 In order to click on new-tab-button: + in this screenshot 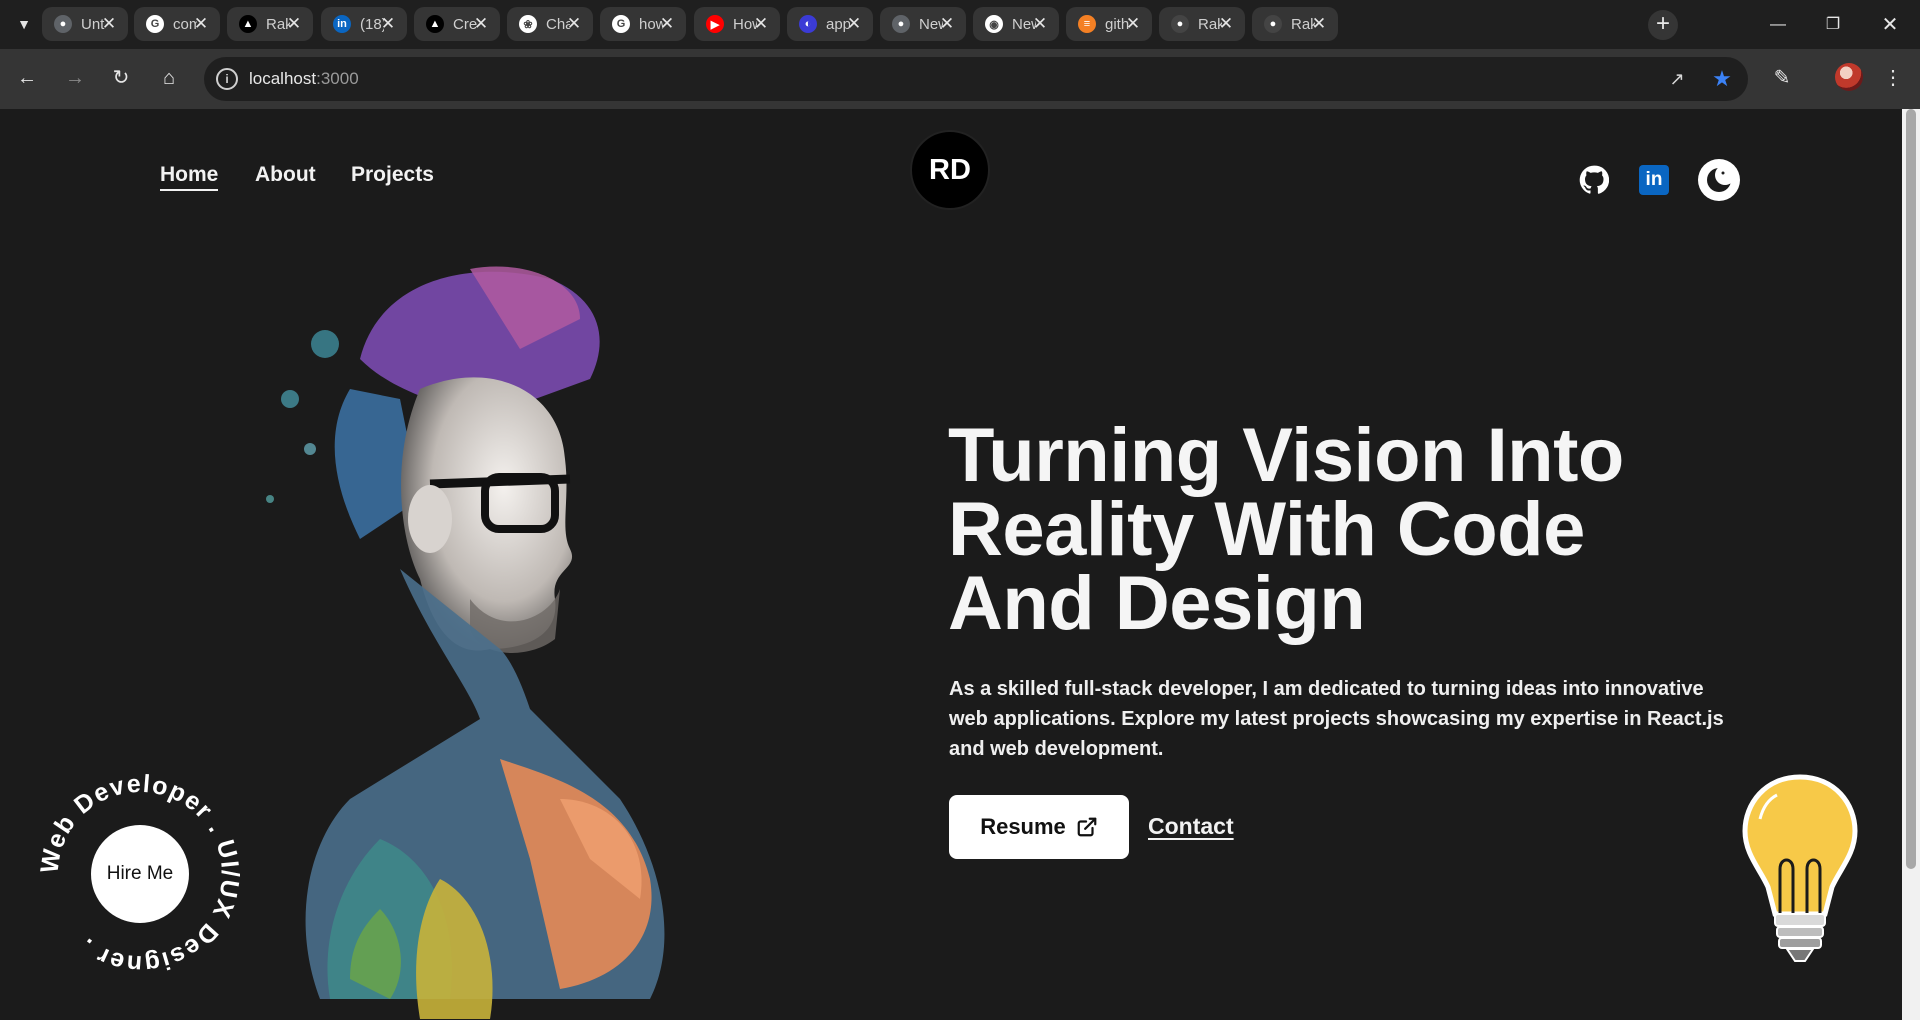, I will do `click(1663, 25)`.